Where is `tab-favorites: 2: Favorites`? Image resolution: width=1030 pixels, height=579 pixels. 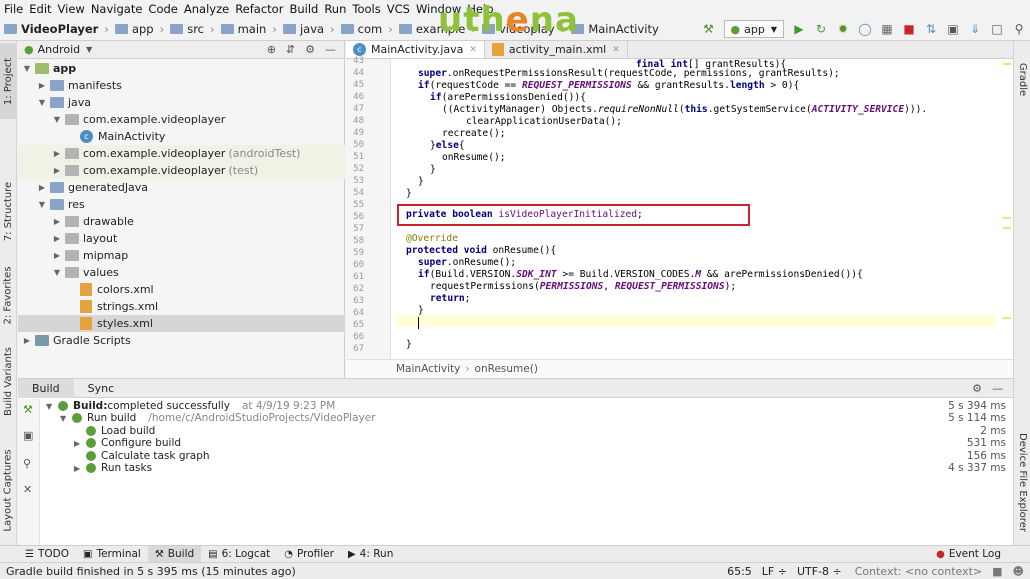 tab-favorites: 2: Favorites is located at coordinates (8, 295).